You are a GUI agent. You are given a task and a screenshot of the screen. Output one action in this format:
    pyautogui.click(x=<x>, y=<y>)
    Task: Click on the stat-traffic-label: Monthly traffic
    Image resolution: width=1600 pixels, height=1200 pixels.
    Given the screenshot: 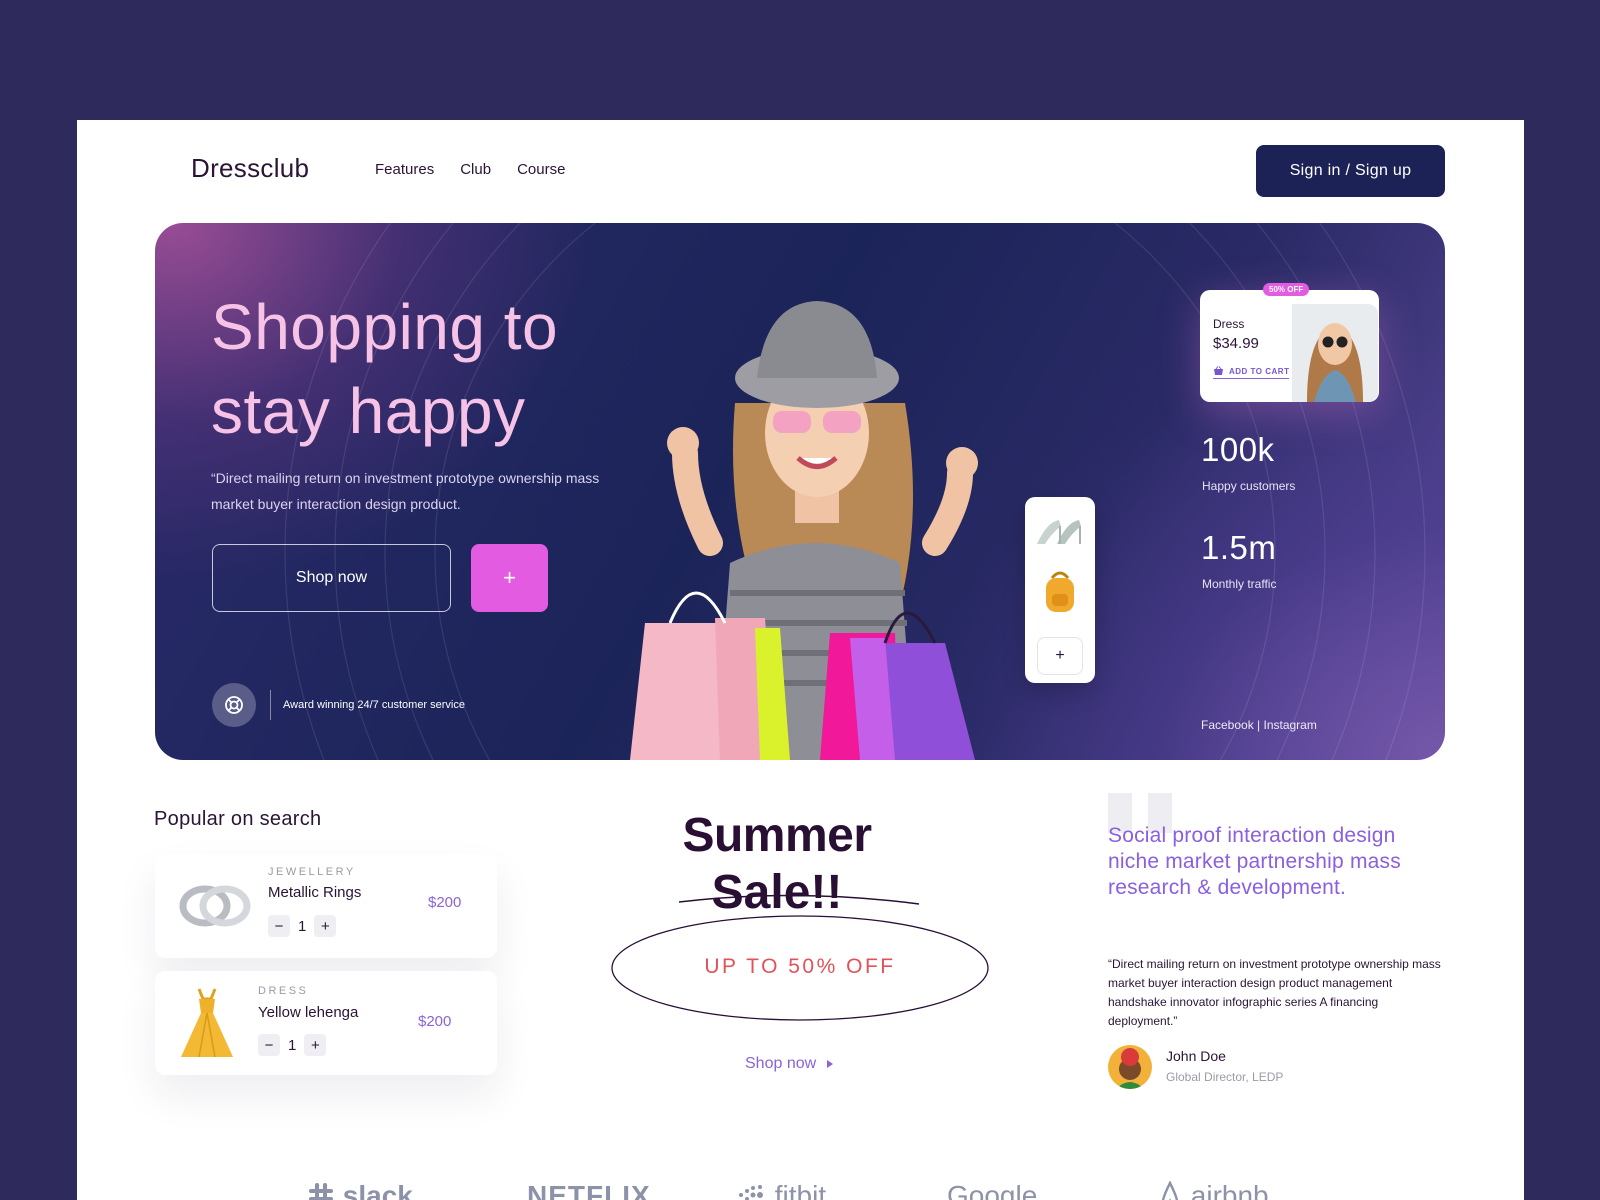 What is the action you would take?
    pyautogui.click(x=1239, y=584)
    